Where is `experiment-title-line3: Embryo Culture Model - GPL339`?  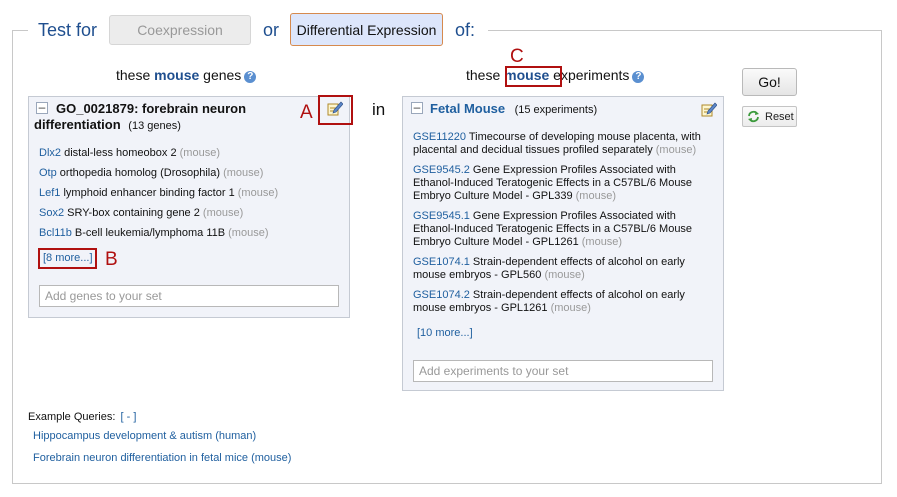 experiment-title-line3: Embryo Culture Model - GPL339 is located at coordinates (494, 196).